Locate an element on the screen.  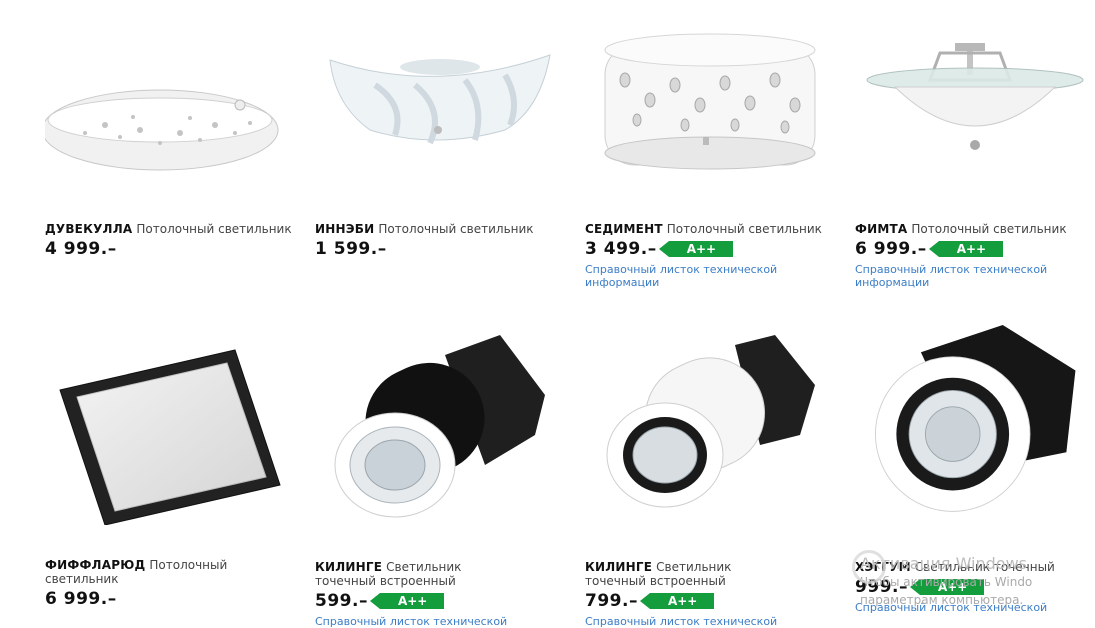
product-name: ФИМТА is located at coordinates (881, 229).